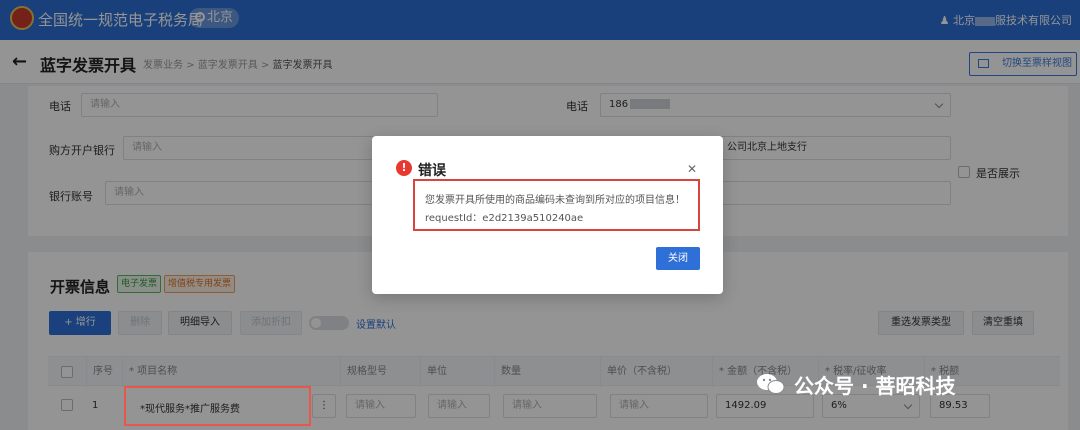  I want to click on close-button: 关闭, so click(678, 258).